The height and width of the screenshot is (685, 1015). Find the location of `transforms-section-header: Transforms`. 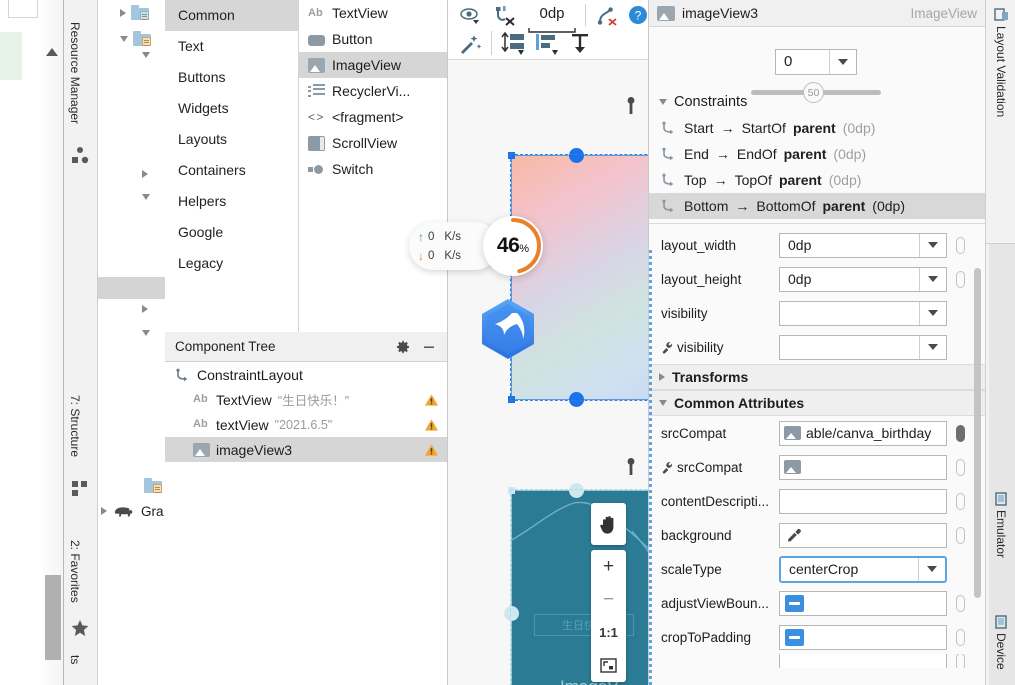

transforms-section-header: Transforms is located at coordinates (817, 377).